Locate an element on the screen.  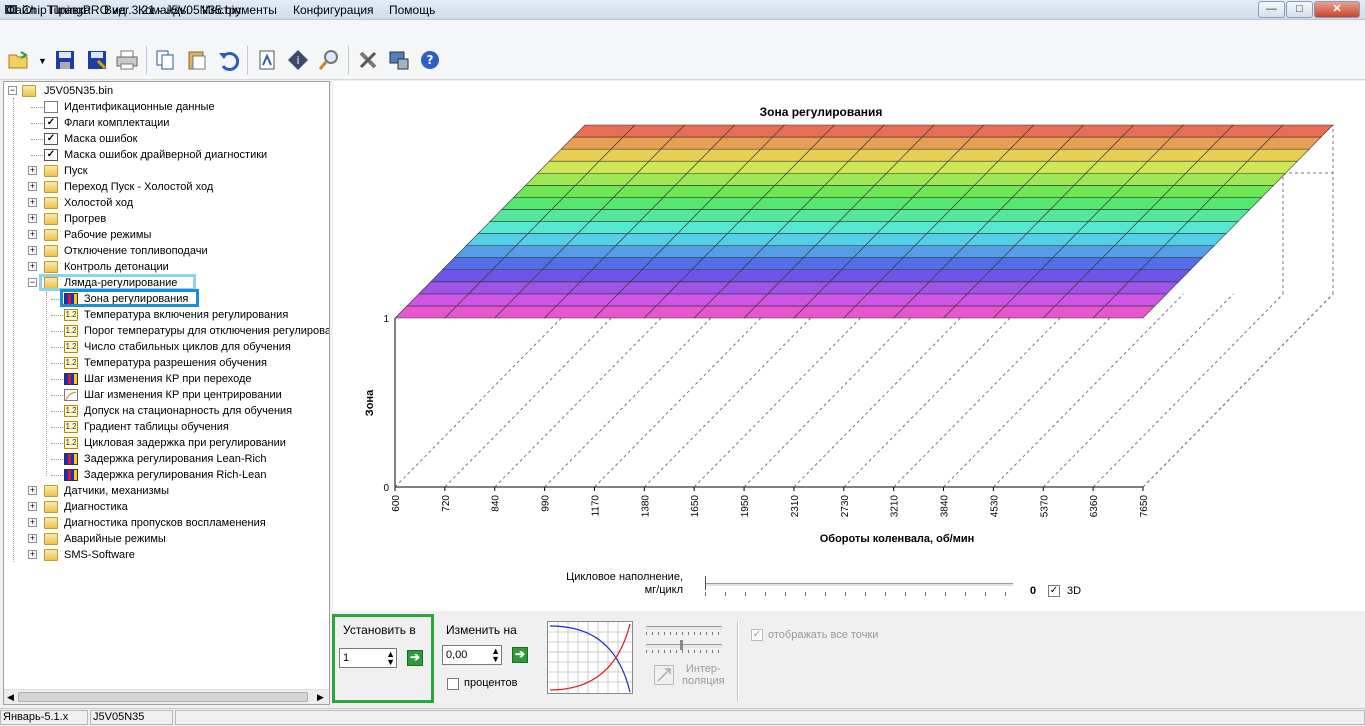
tree-item: + Датчики, механизмы is located at coordinates (164, 491).